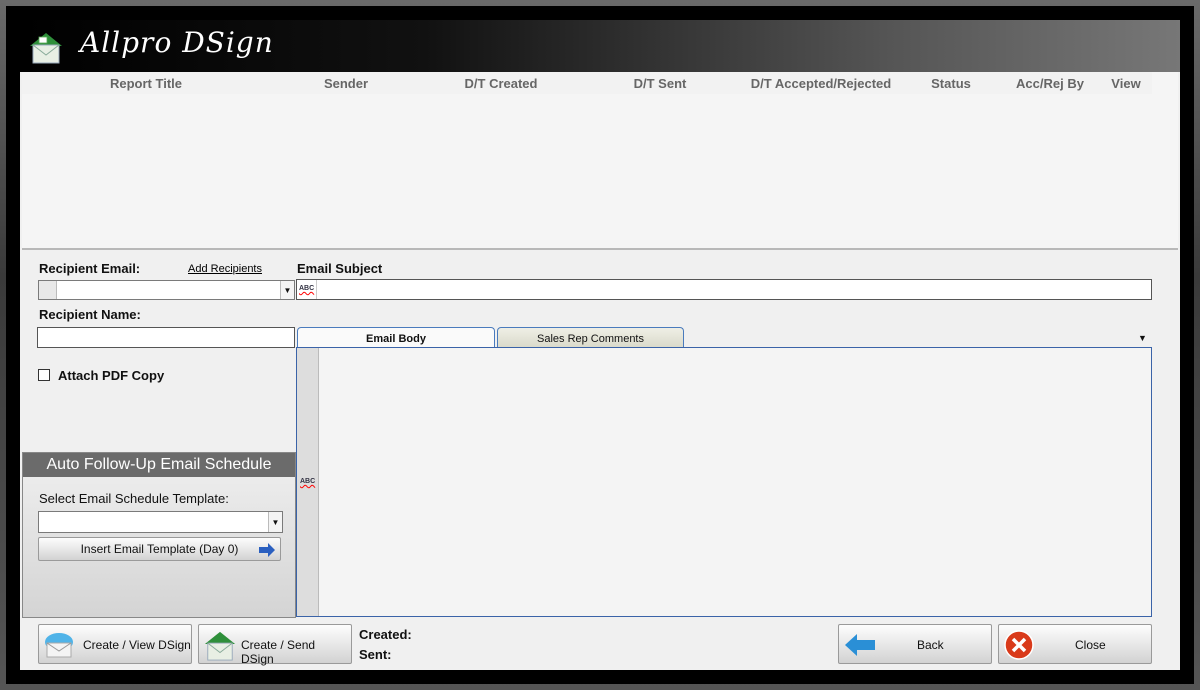  What do you see at coordinates (375, 654) in the screenshot?
I see `sent-label: Sent:` at bounding box center [375, 654].